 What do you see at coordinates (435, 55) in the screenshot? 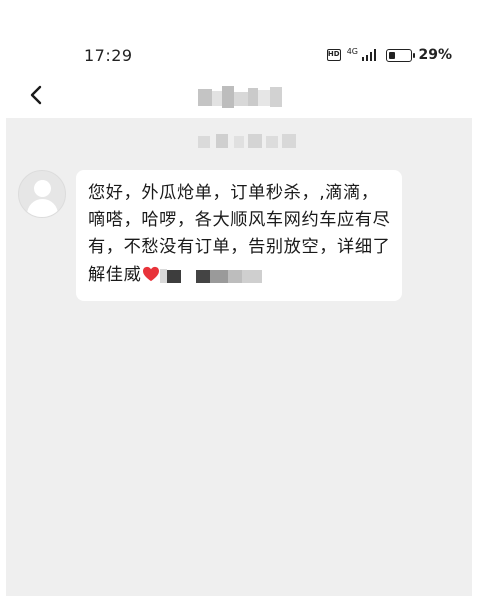
I see `battery-percentage: 29%` at bounding box center [435, 55].